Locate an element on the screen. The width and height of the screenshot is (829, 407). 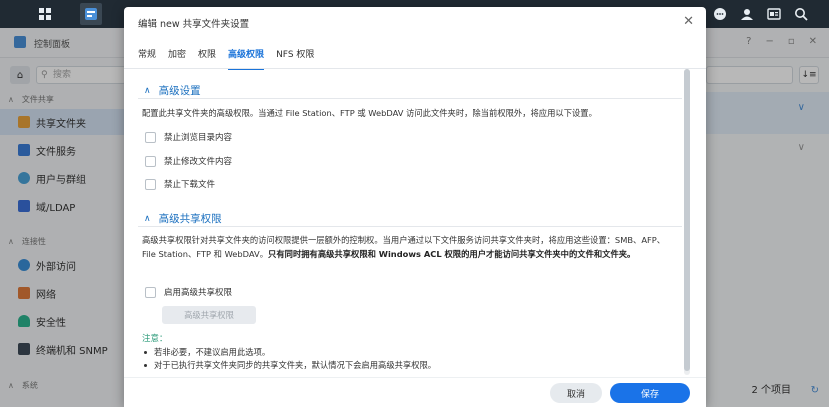
shield-icon is located at coordinates (24, 321).